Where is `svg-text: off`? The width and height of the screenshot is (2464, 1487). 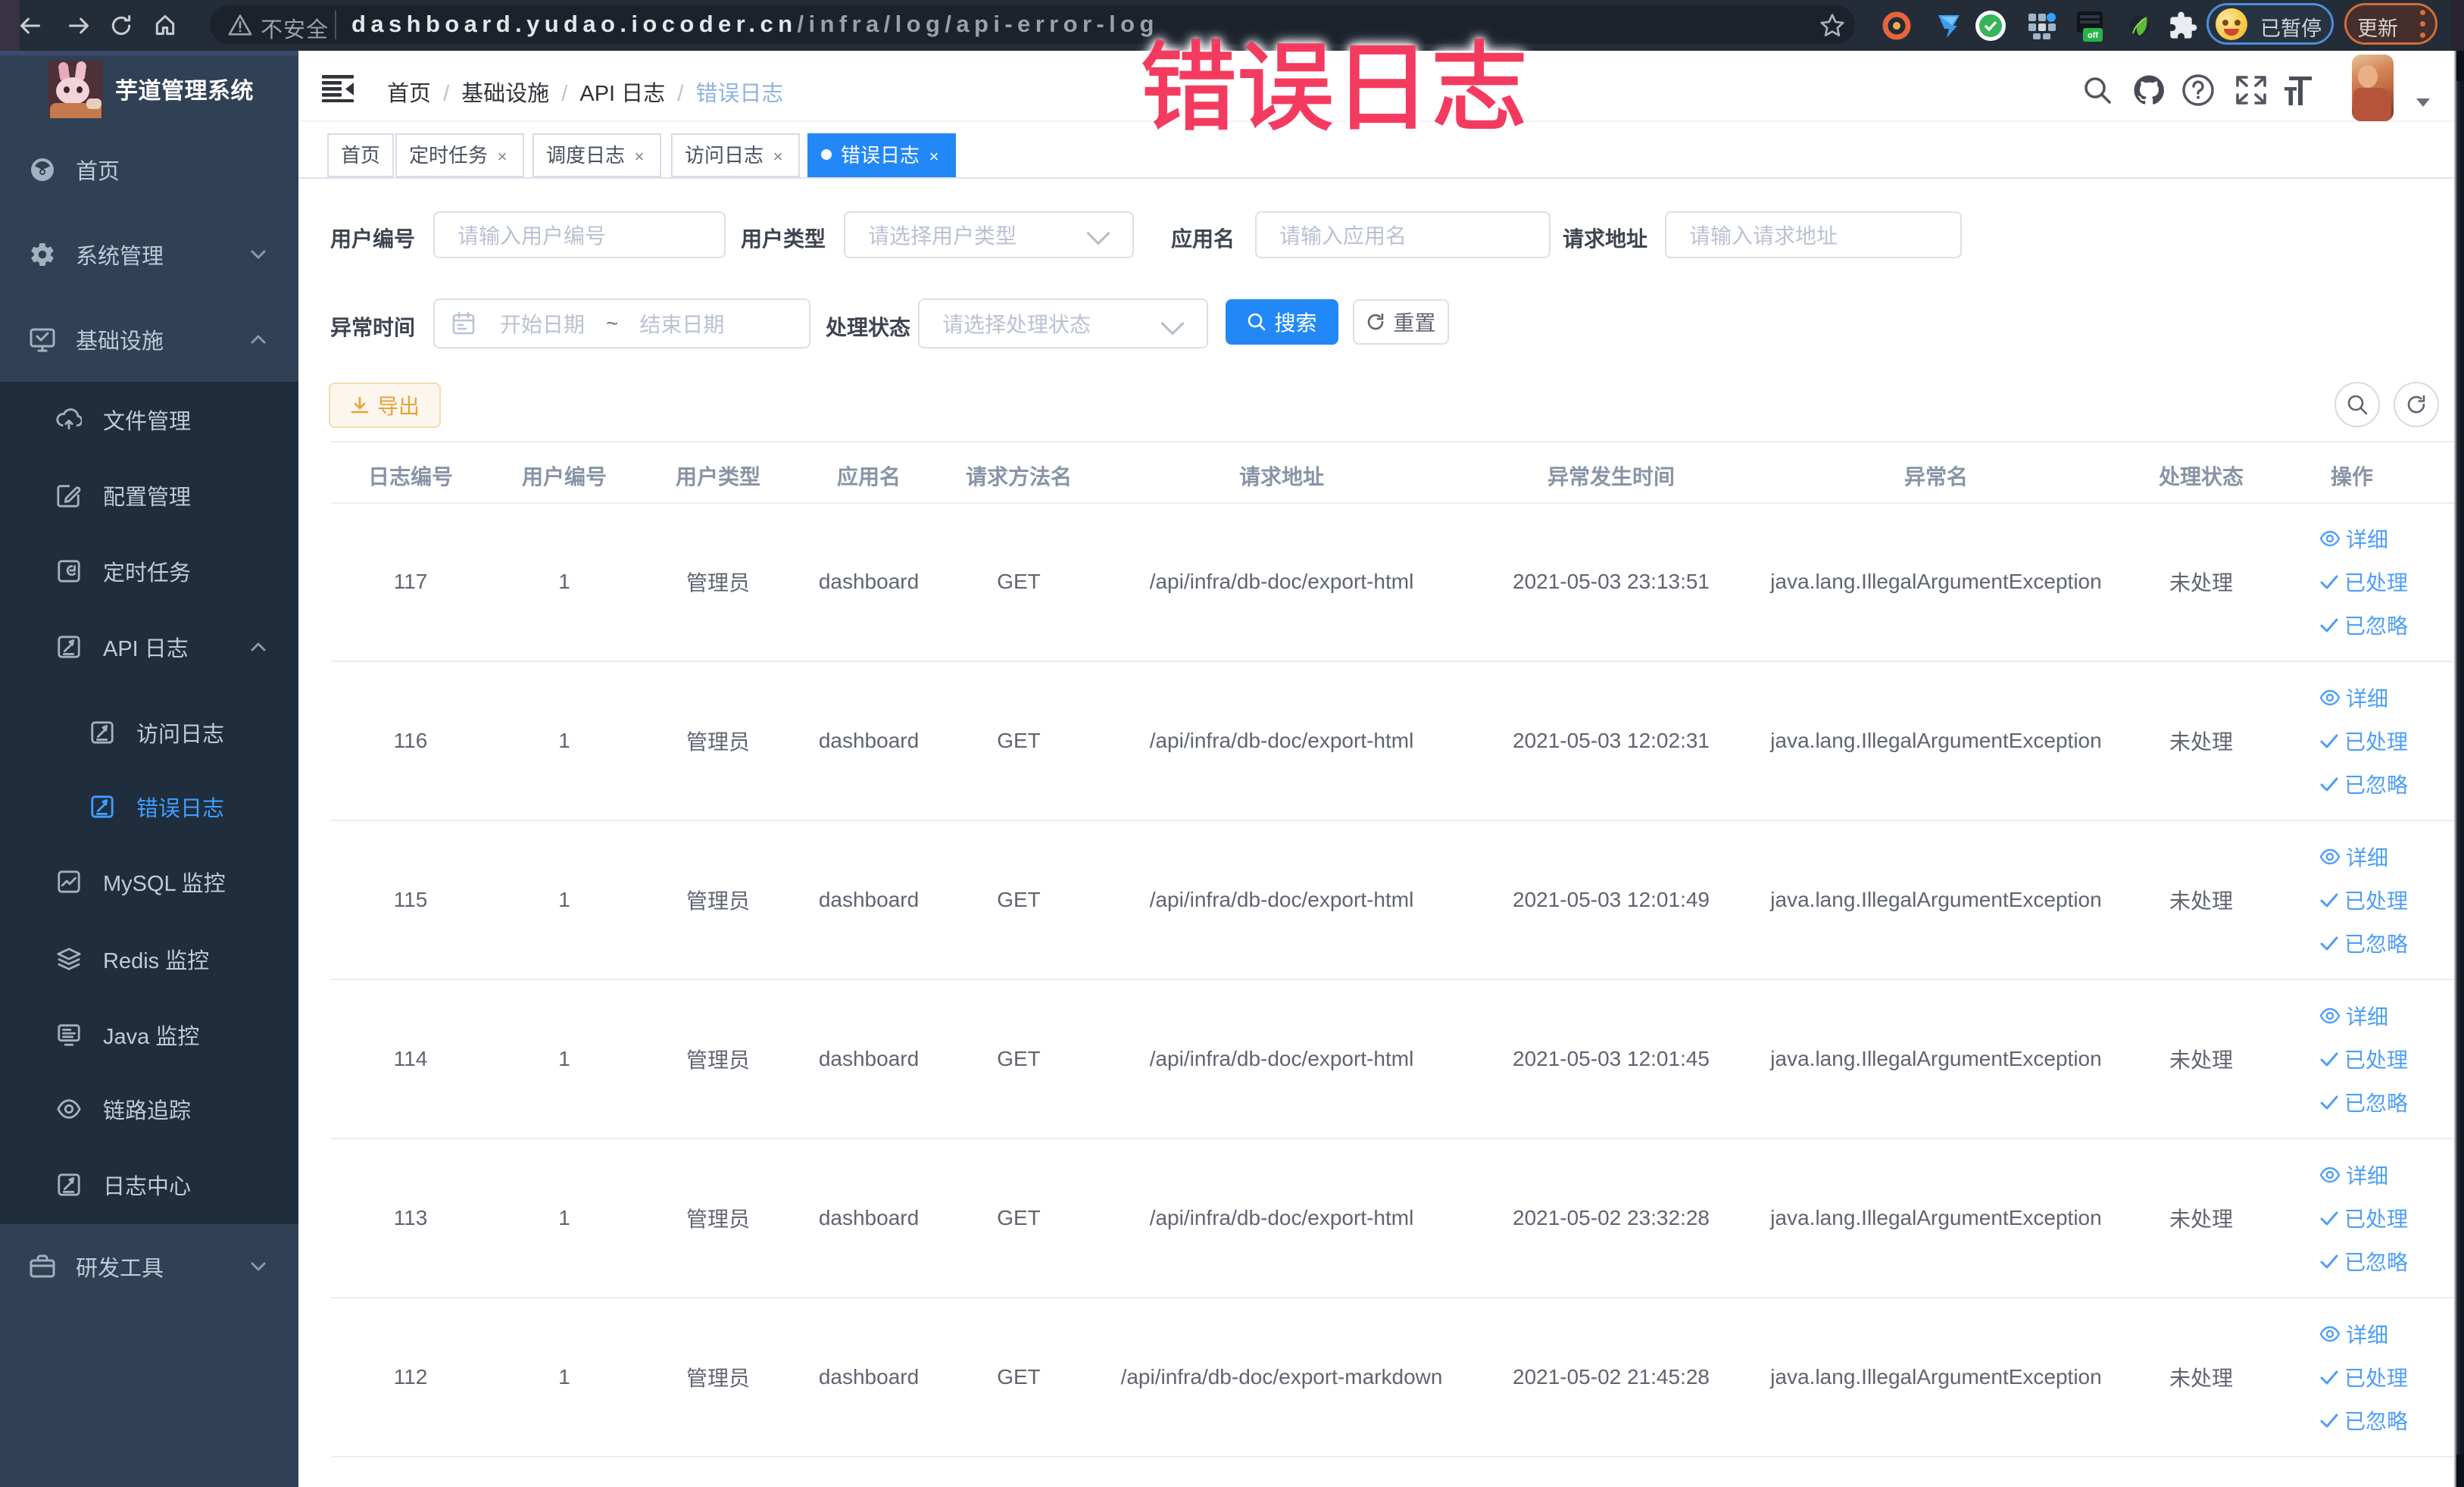 svg-text: off is located at coordinates (2093, 35).